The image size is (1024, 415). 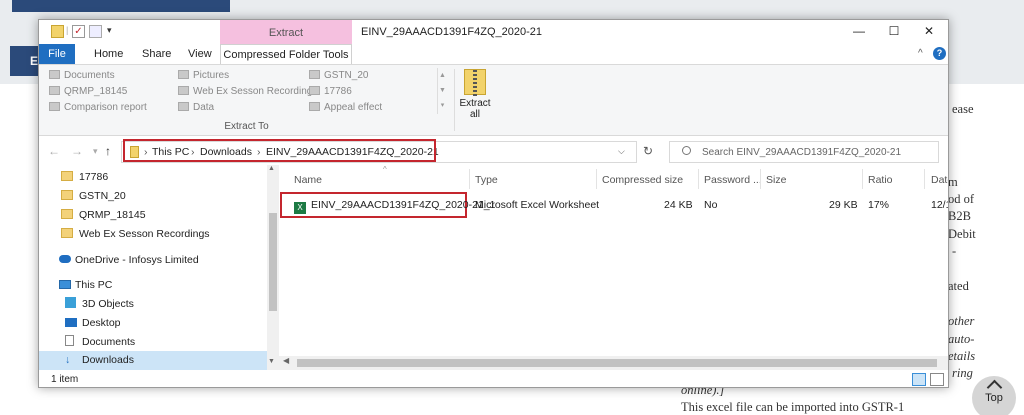 I want to click on extract-to-webex: Web Ex Sesson Recordings, so click(x=247, y=91).